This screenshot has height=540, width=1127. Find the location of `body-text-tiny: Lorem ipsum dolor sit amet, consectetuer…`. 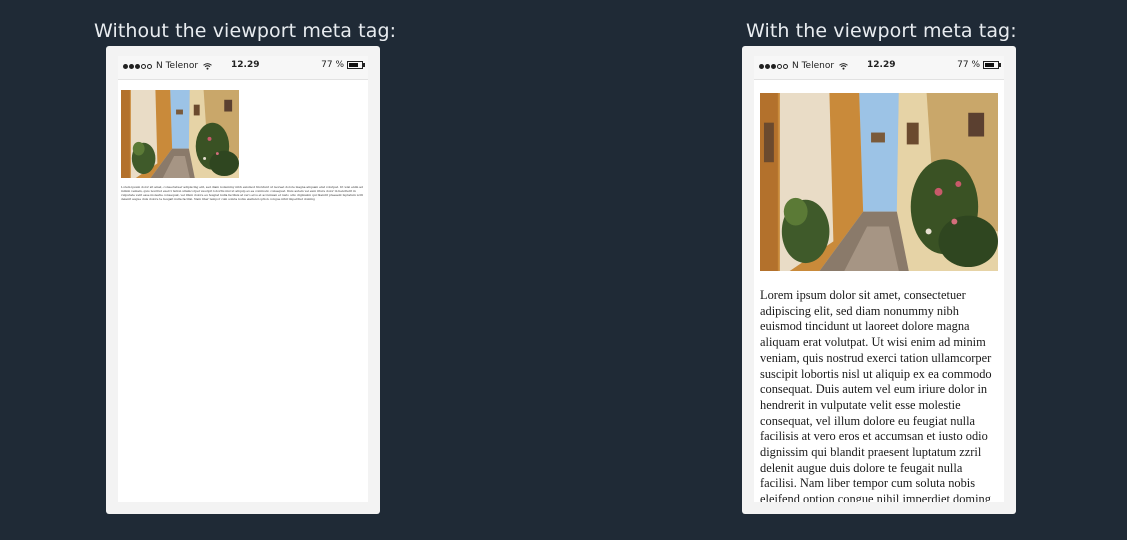

body-text-tiny: Lorem ipsum dolor sit amet, consectetuer… is located at coordinates (242, 193).